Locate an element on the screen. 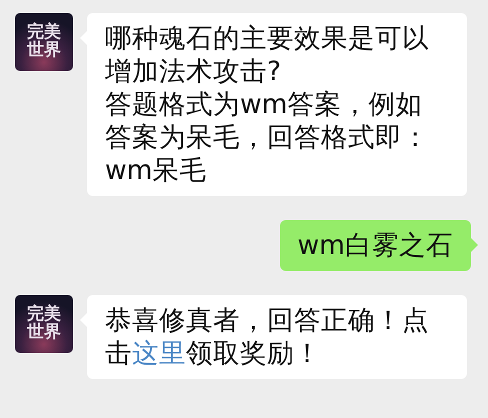  message-text: 恭喜修真者，回答正确！点击这里领取奖励！ is located at coordinates (267, 337).